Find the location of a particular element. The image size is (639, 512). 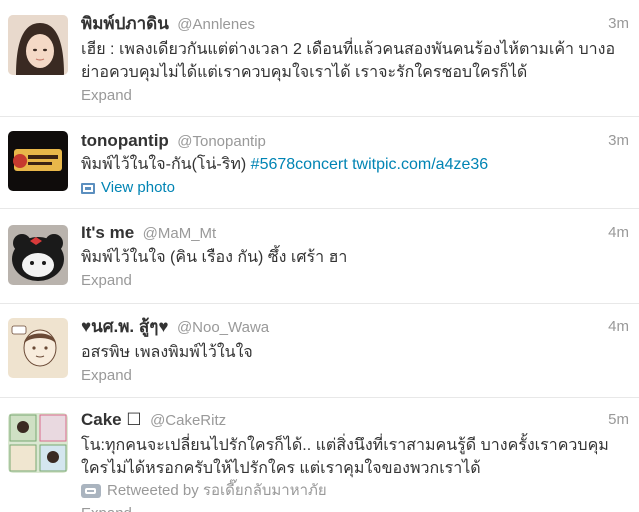

tweet-header: tonopantip @Tonopantip 3m is located at coordinates (355, 141).